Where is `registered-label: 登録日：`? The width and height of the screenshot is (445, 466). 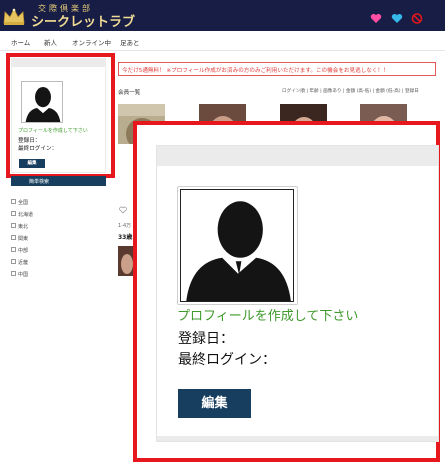 registered-label: 登録日： is located at coordinates (206, 339).